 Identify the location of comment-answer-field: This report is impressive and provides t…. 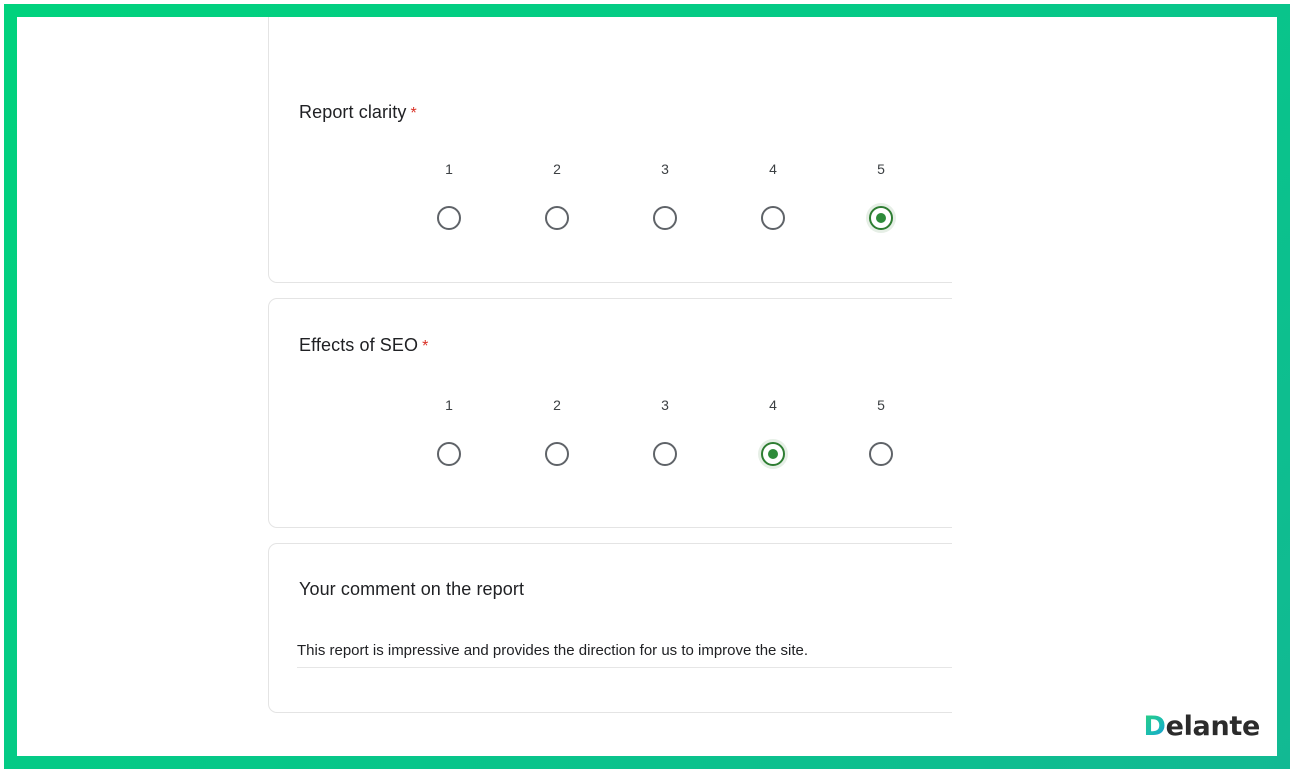
(624, 655).